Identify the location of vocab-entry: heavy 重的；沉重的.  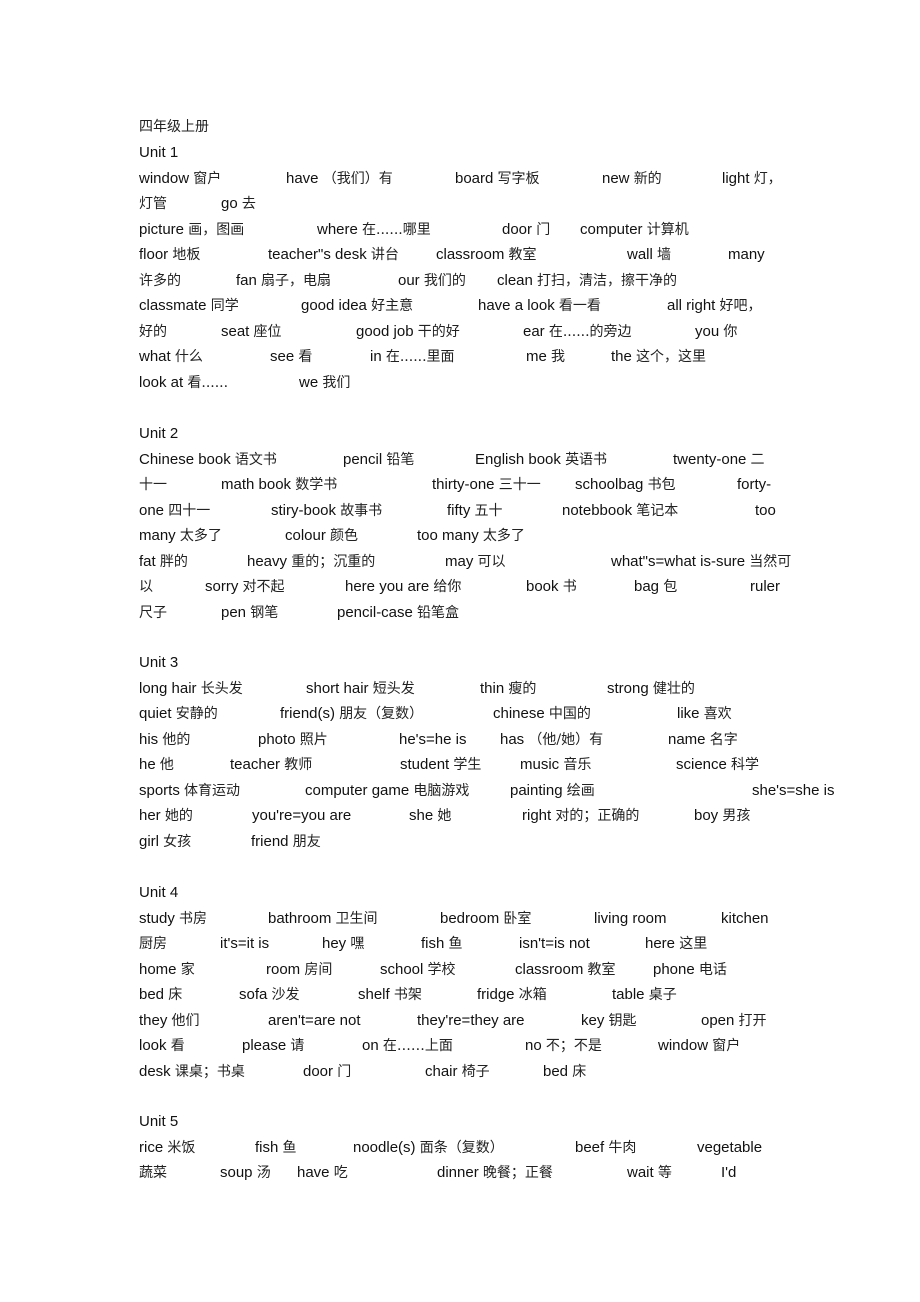
(311, 561).